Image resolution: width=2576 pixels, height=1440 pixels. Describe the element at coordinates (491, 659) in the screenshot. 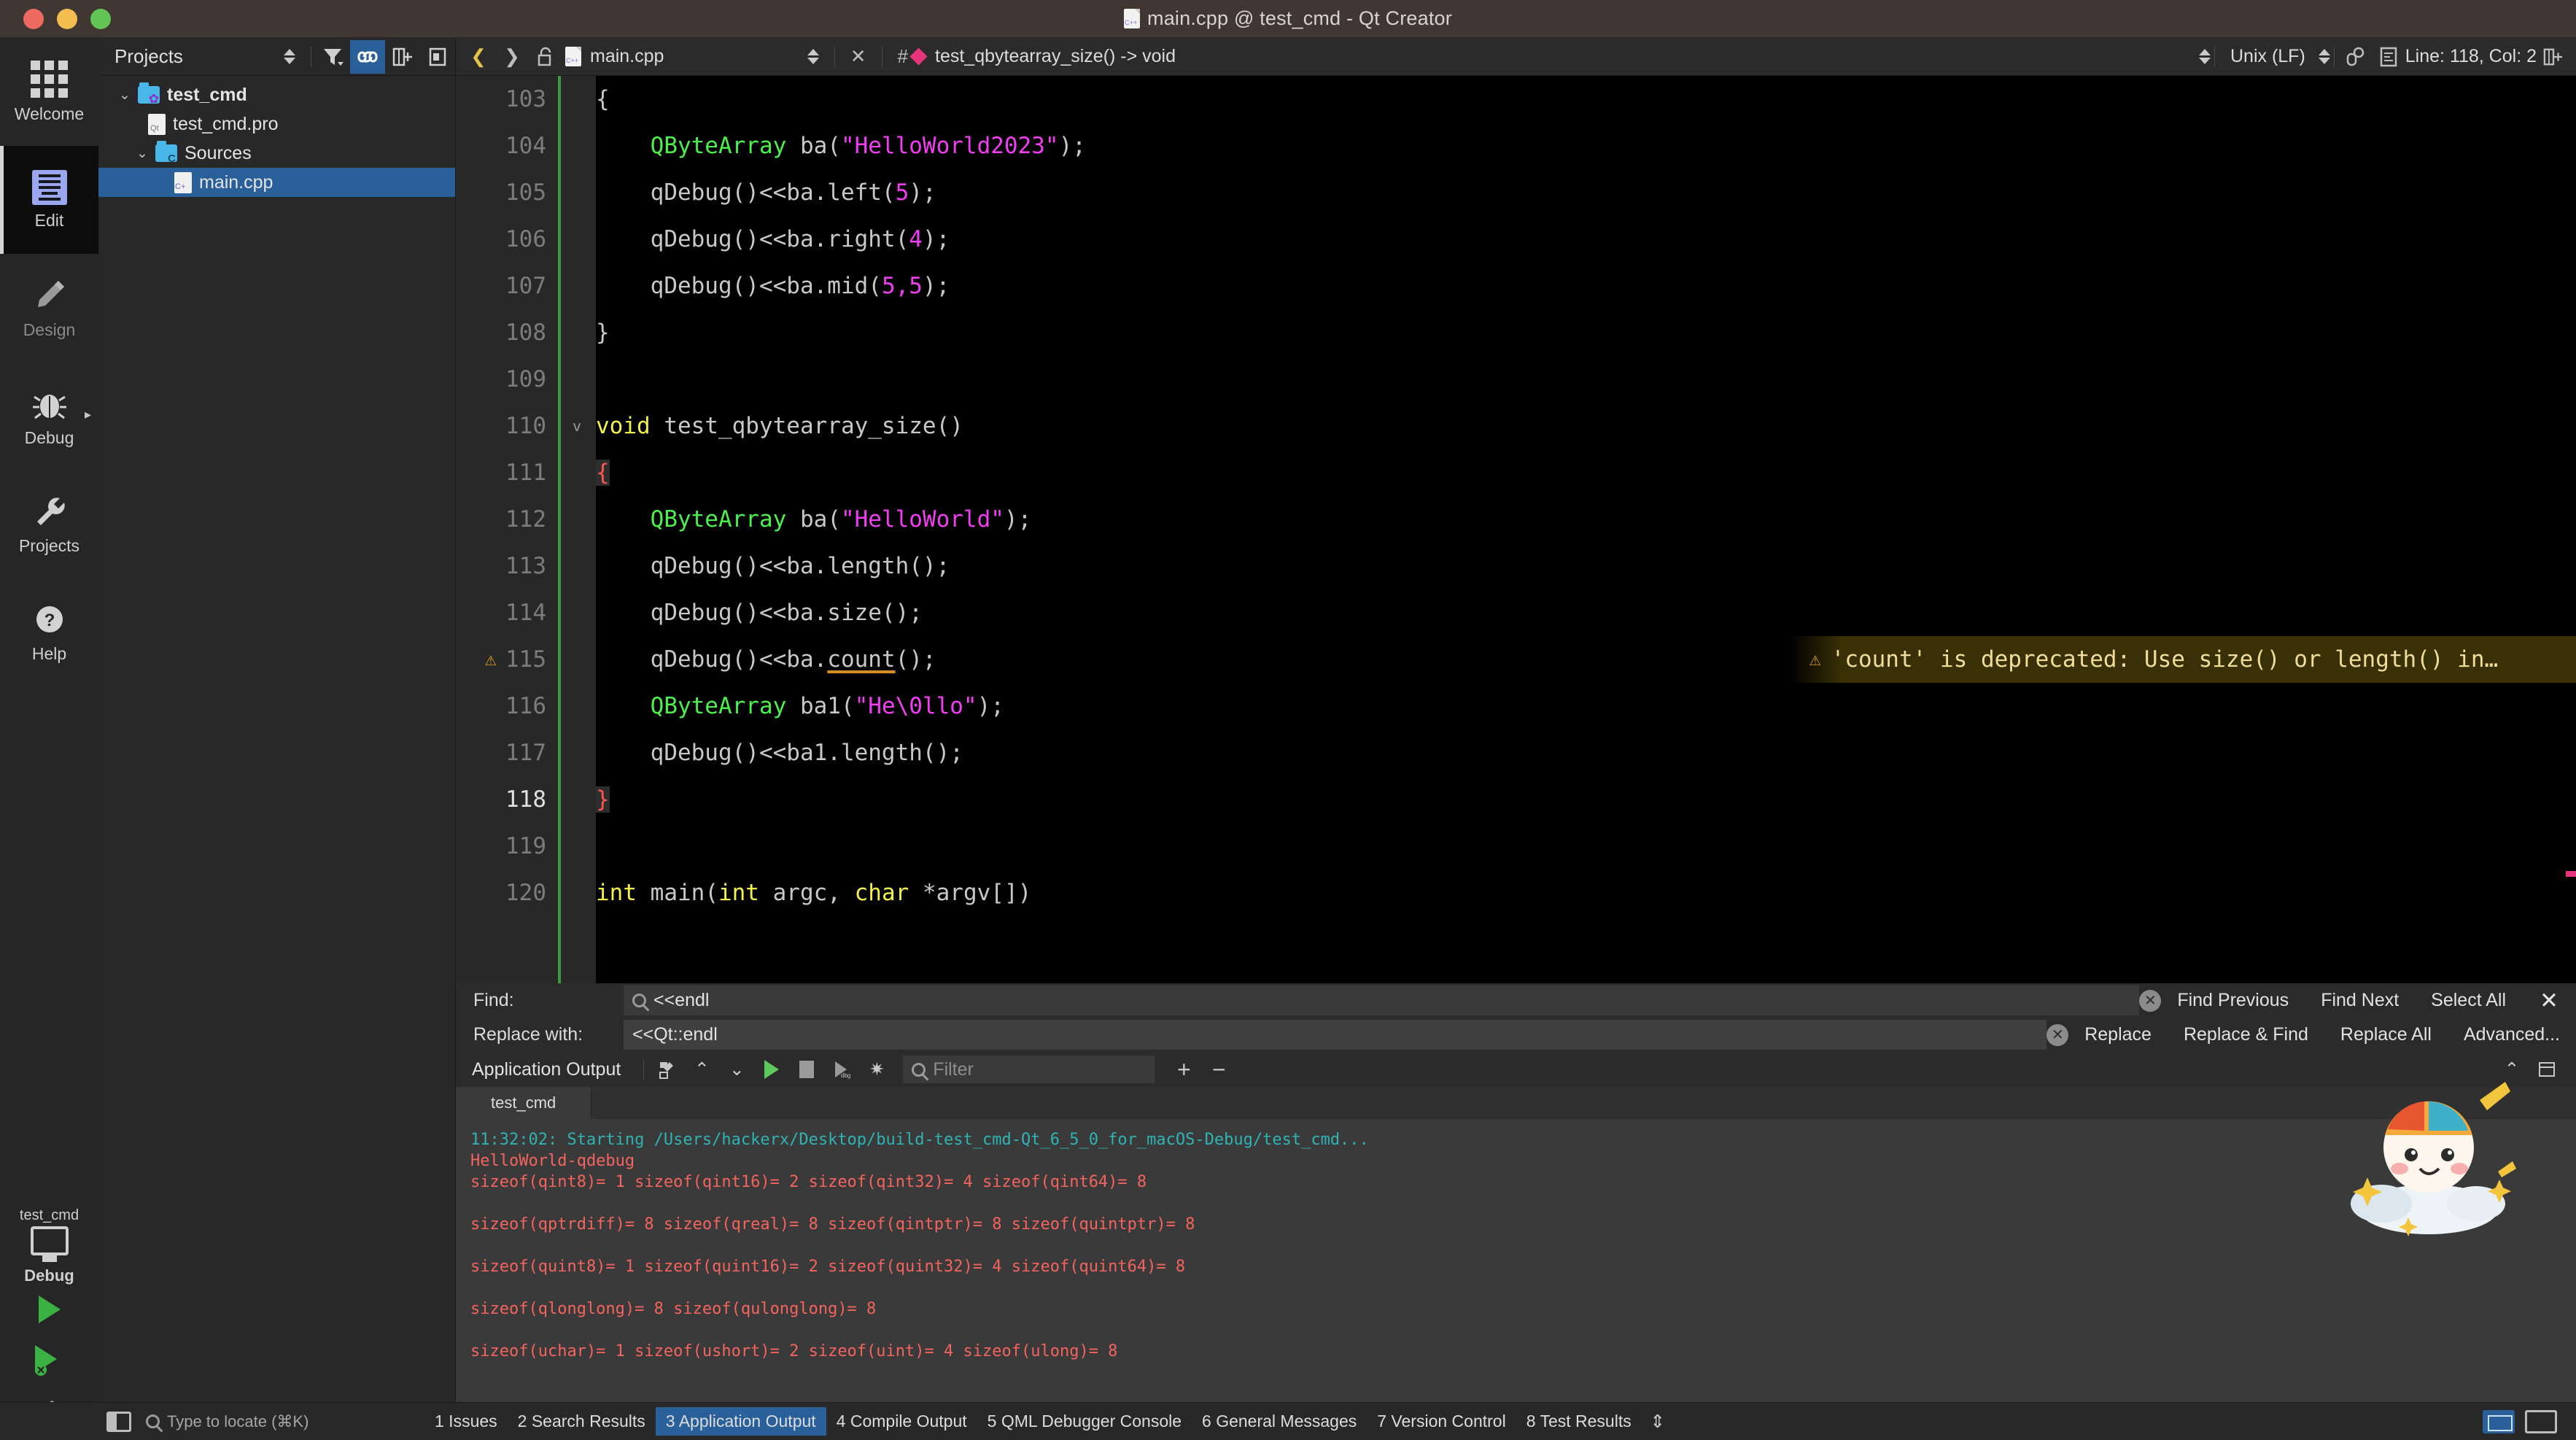

I see `warning-triangle-icon: ⚠` at that location.